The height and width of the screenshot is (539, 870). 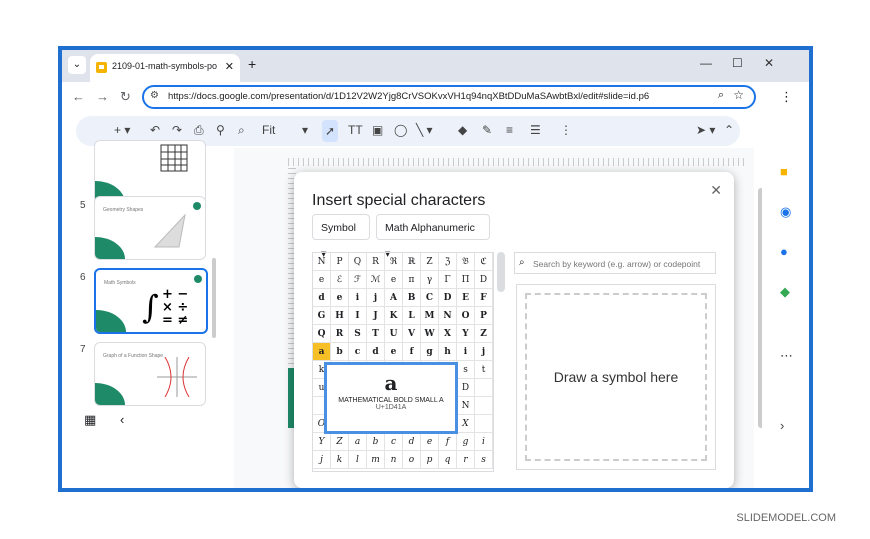 I want to click on character-cell: ℱ, so click(x=358, y=280).